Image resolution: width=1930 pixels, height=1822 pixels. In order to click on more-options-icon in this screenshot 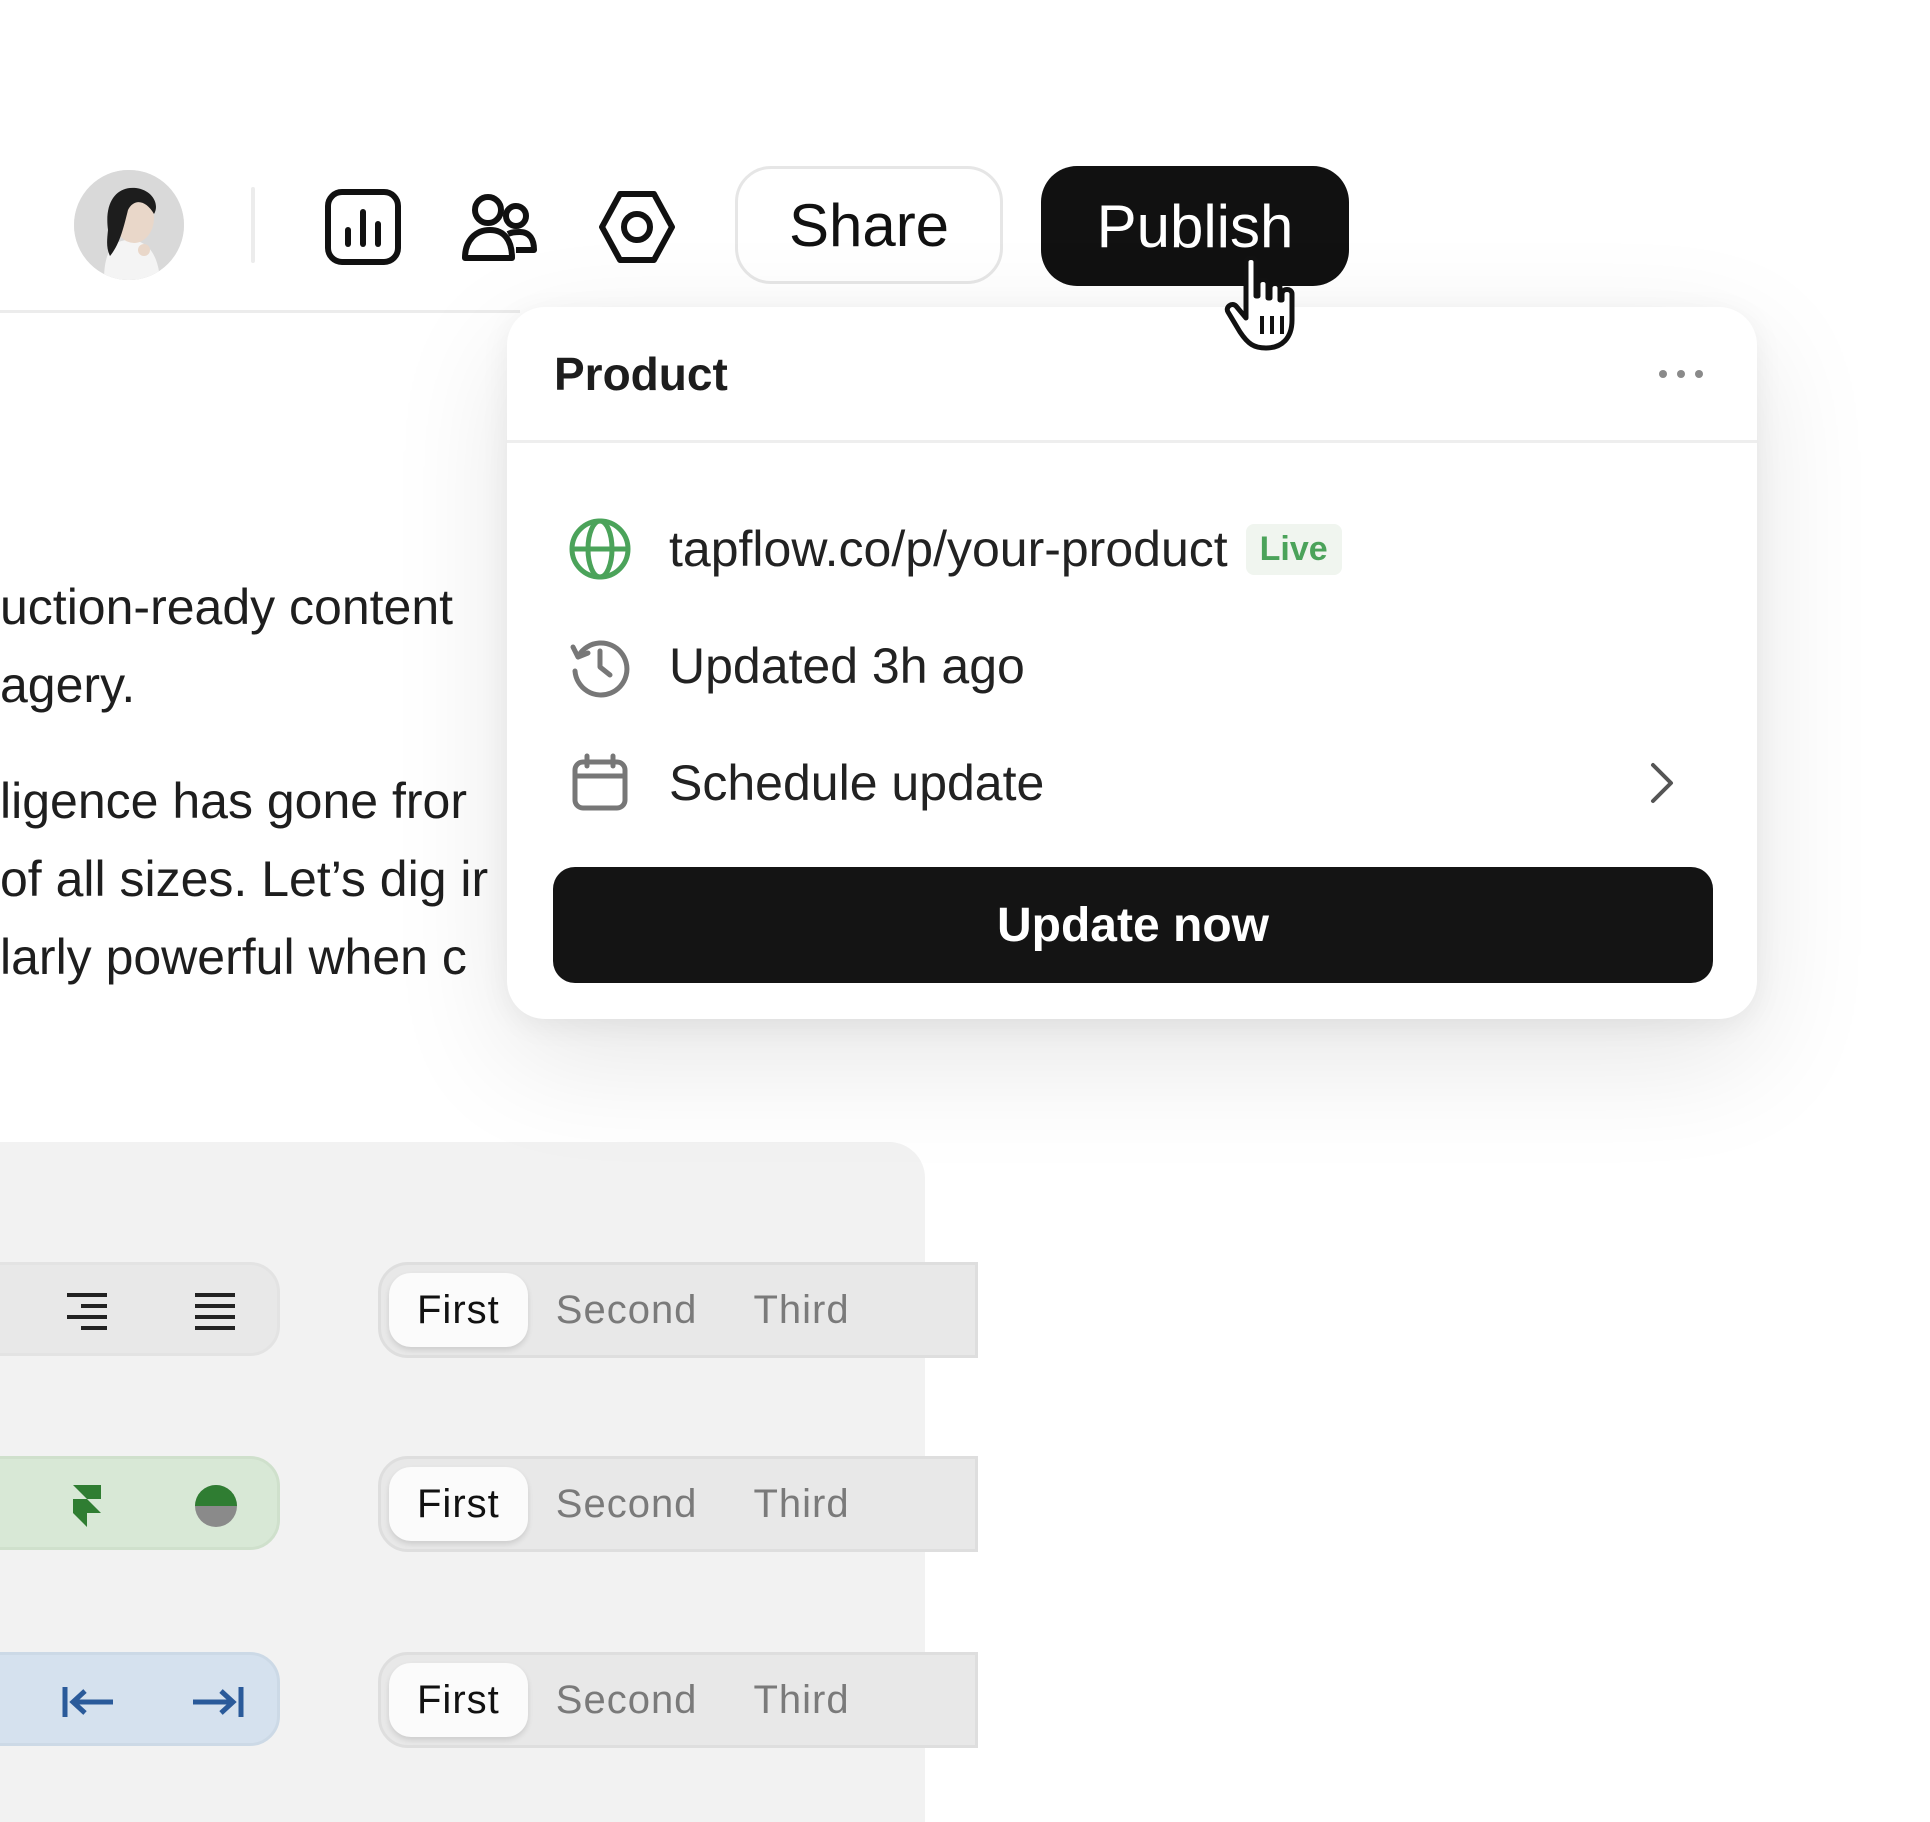, I will do `click(1684, 374)`.